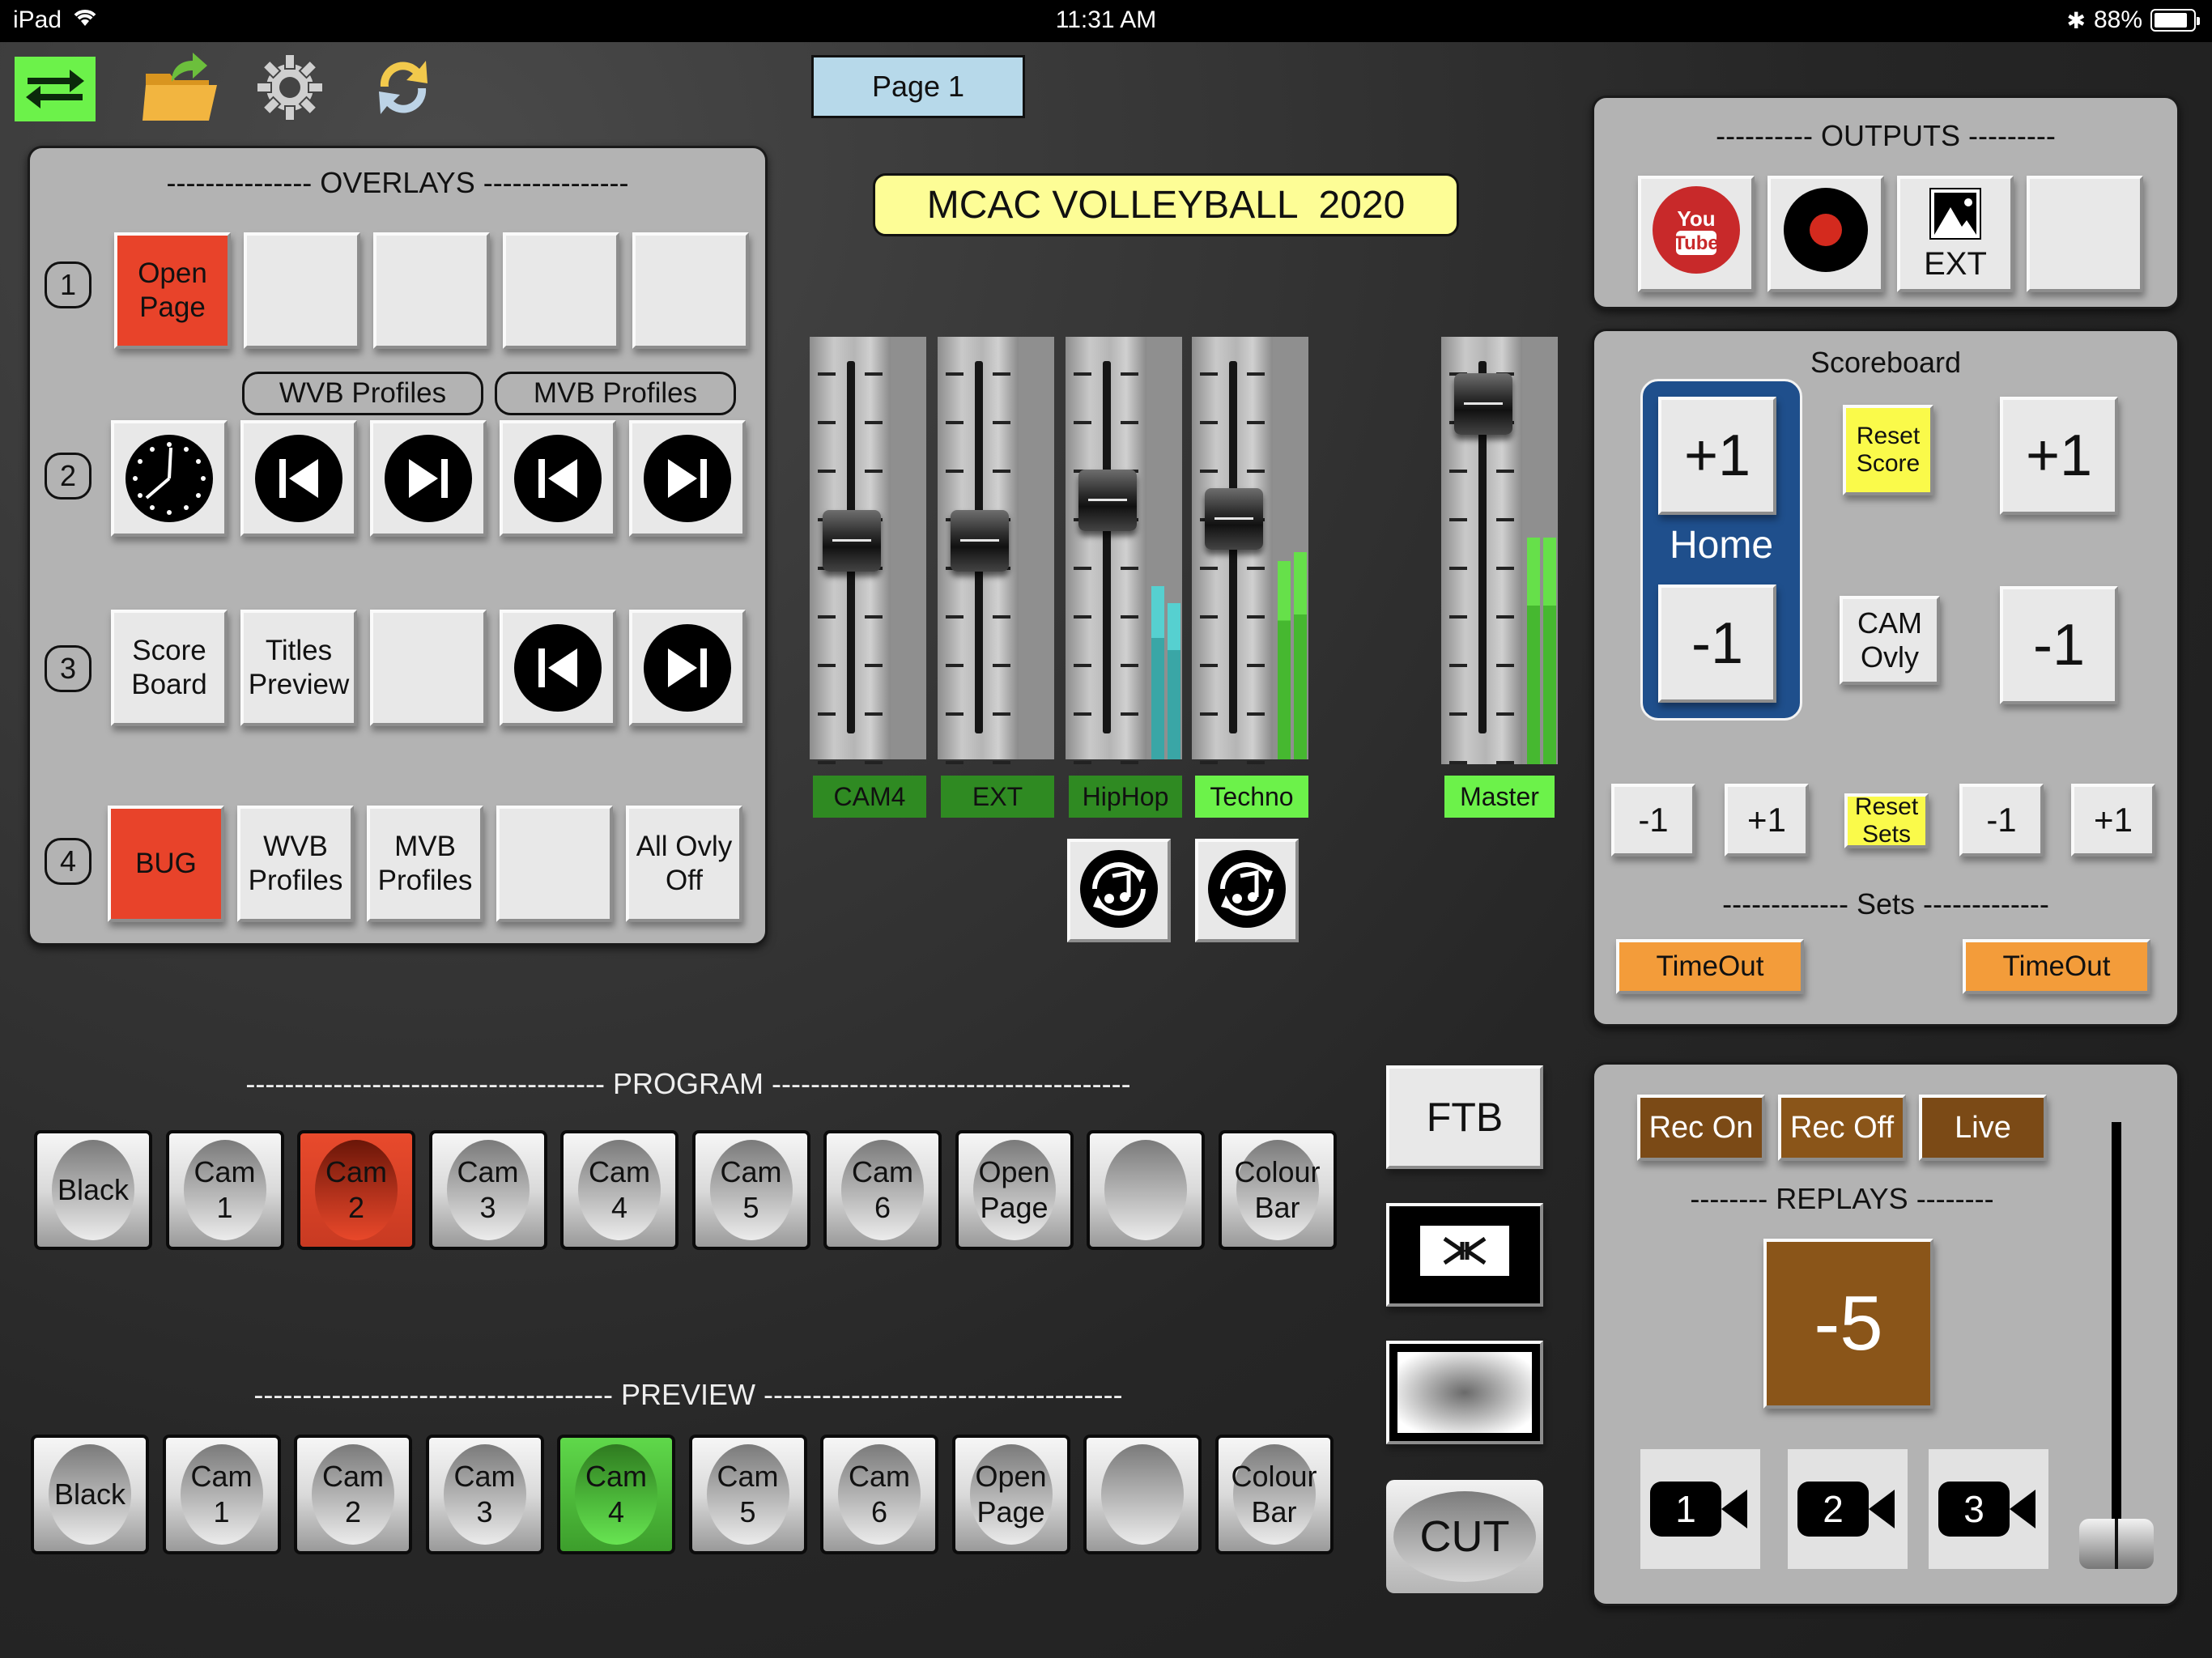 Image resolution: width=2212 pixels, height=1658 pixels. I want to click on fader-label-cam4: CAM4, so click(869, 797).